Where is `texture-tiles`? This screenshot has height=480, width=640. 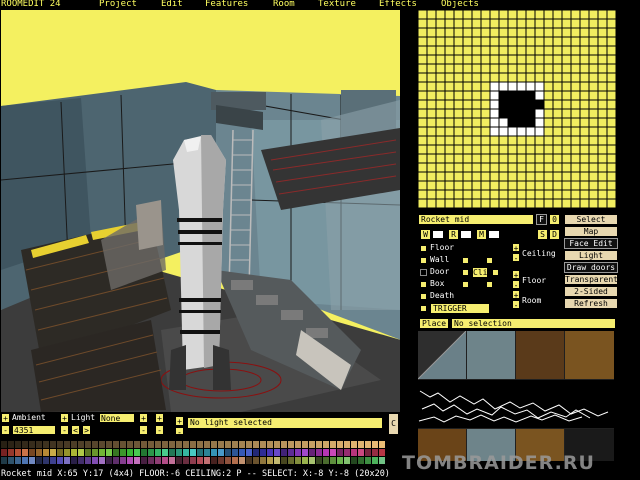
texture-tiles is located at coordinates (516, 396).